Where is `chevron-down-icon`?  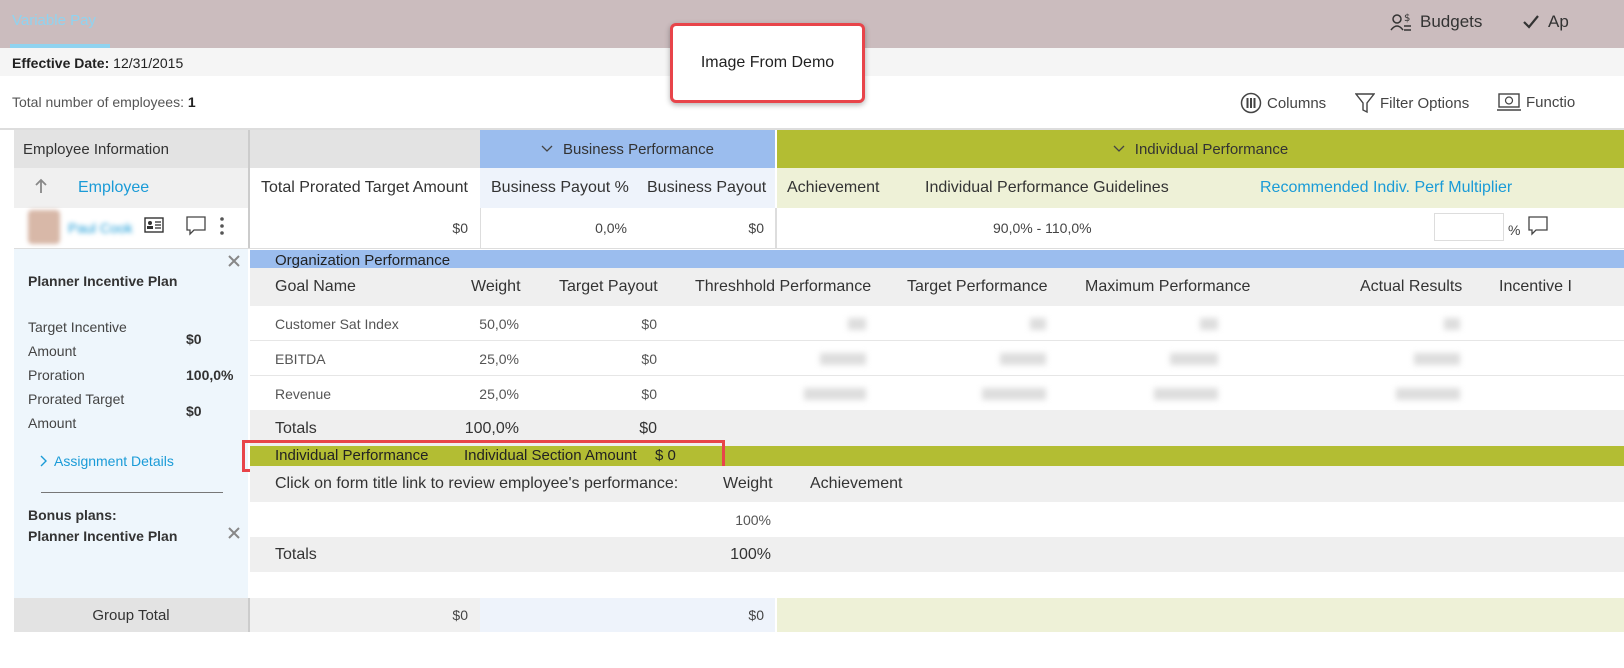
chevron-down-icon is located at coordinates (547, 148).